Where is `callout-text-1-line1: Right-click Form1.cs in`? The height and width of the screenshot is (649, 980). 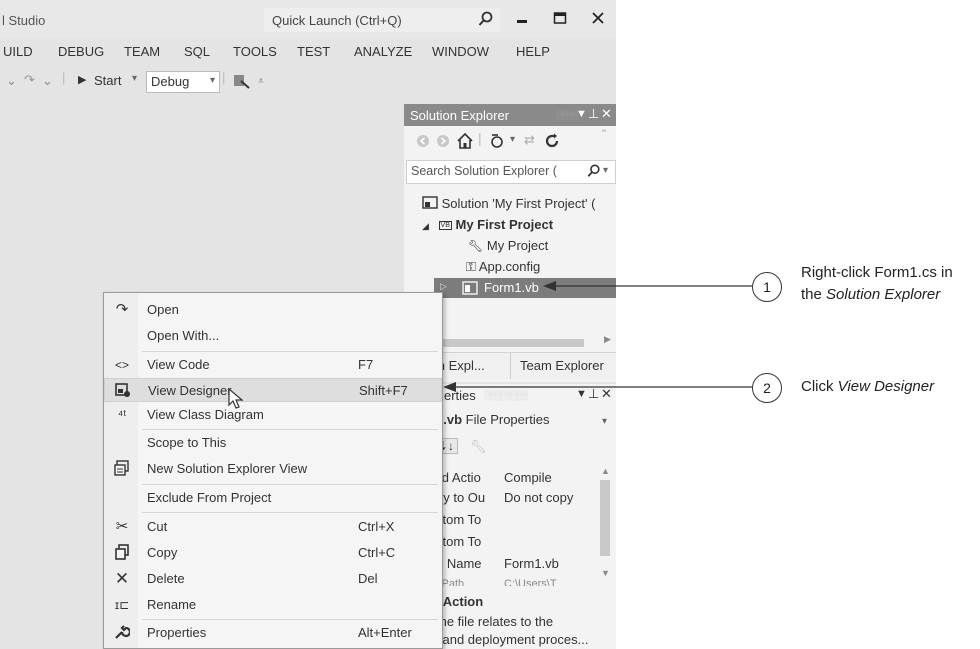
callout-text-1-line1: Right-click Form1.cs in is located at coordinates (877, 272).